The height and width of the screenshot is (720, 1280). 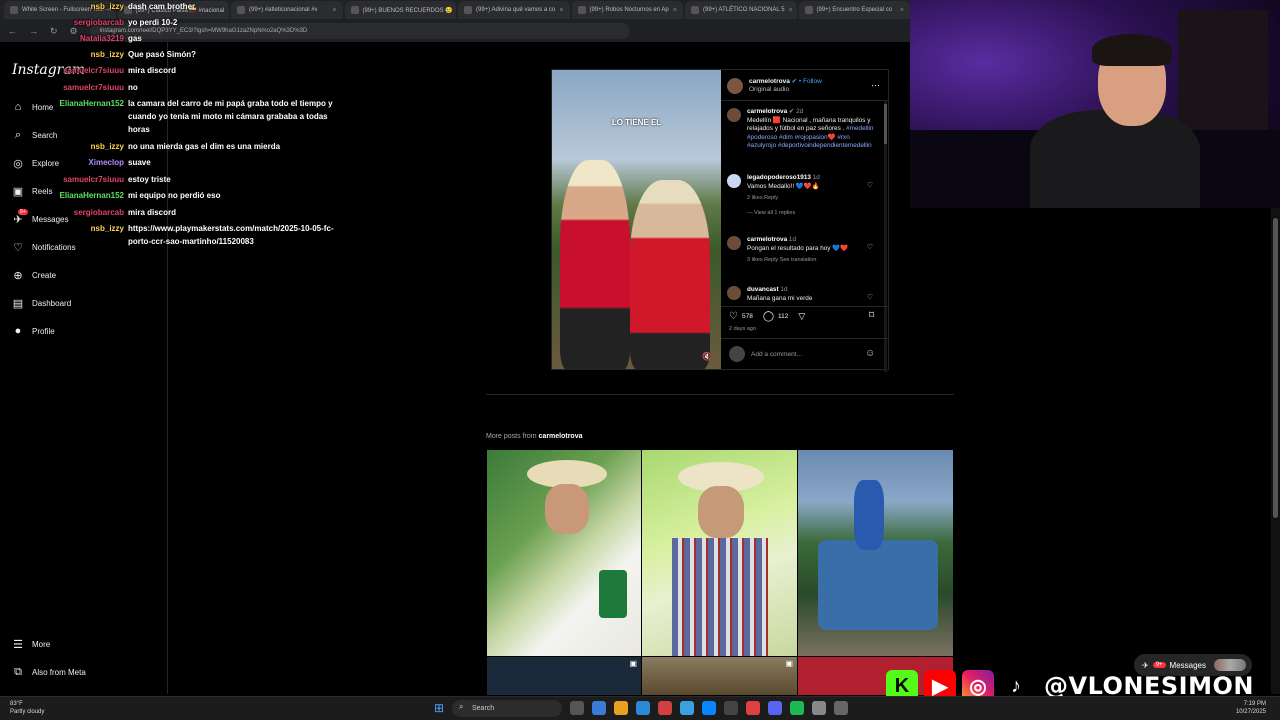 I want to click on comment-author: duvancast, so click(x=763, y=289).